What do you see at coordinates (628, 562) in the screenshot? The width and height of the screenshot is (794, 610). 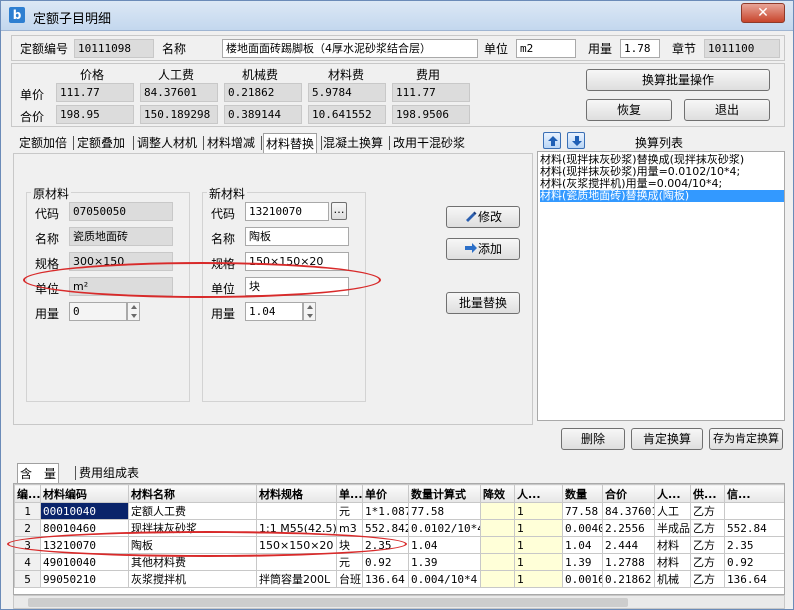 I see `table-cell: 1.2788` at bounding box center [628, 562].